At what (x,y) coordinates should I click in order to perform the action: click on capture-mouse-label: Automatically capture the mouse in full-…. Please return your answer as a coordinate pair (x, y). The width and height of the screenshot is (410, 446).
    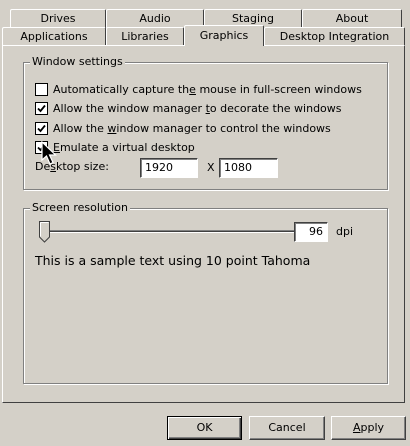
    Looking at the image, I should click on (207, 89).